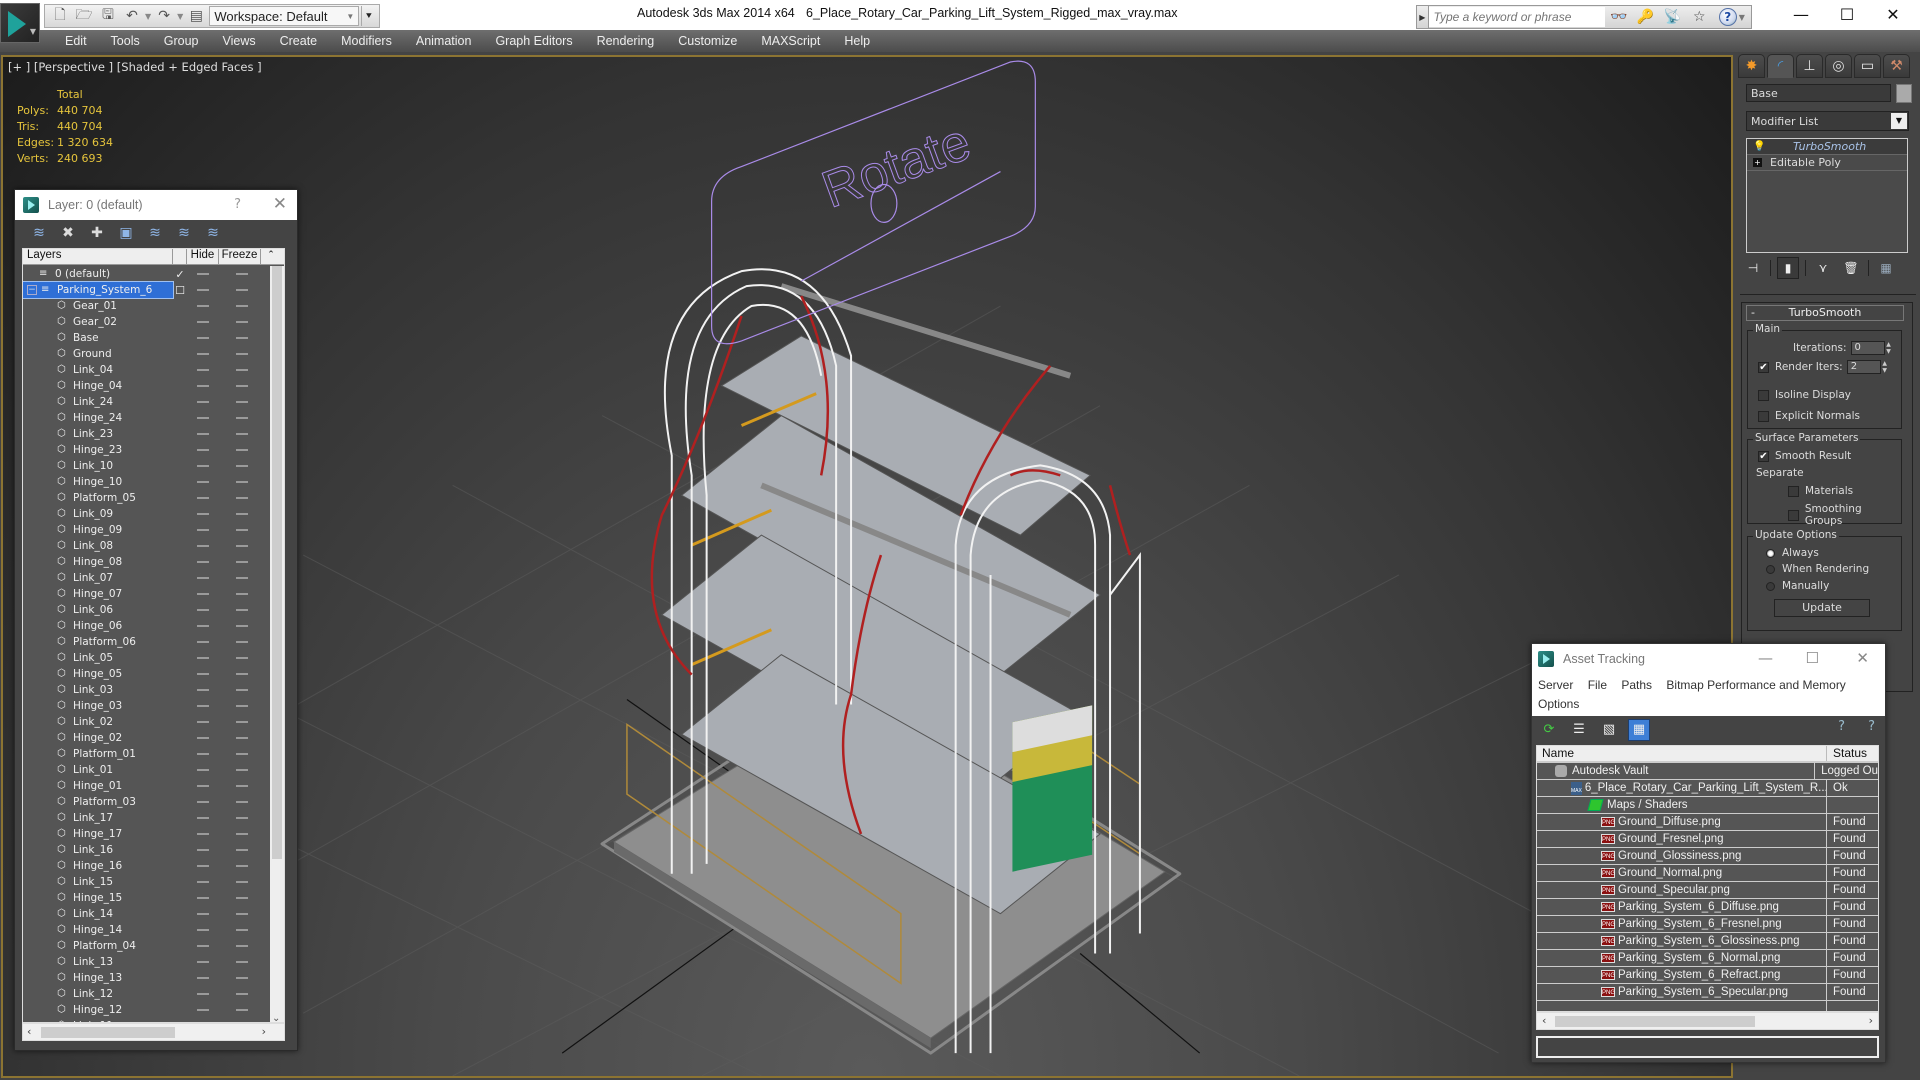 The height and width of the screenshot is (1080, 1920). Describe the element at coordinates (146, 498) in the screenshot. I see `layer-object-row: ⬡ Platform_05` at that location.